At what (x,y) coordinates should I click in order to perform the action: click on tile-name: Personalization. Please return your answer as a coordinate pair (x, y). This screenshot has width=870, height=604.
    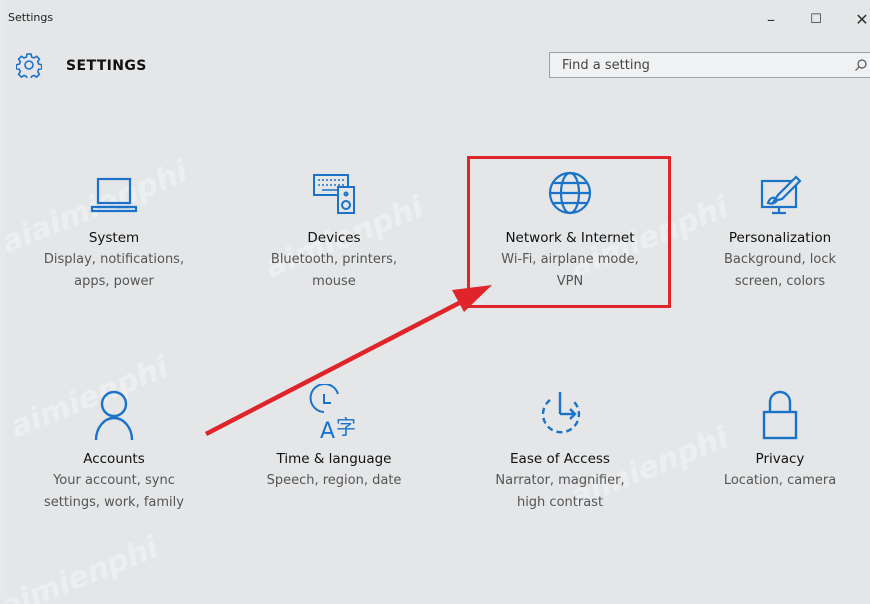
    Looking at the image, I should click on (780, 238).